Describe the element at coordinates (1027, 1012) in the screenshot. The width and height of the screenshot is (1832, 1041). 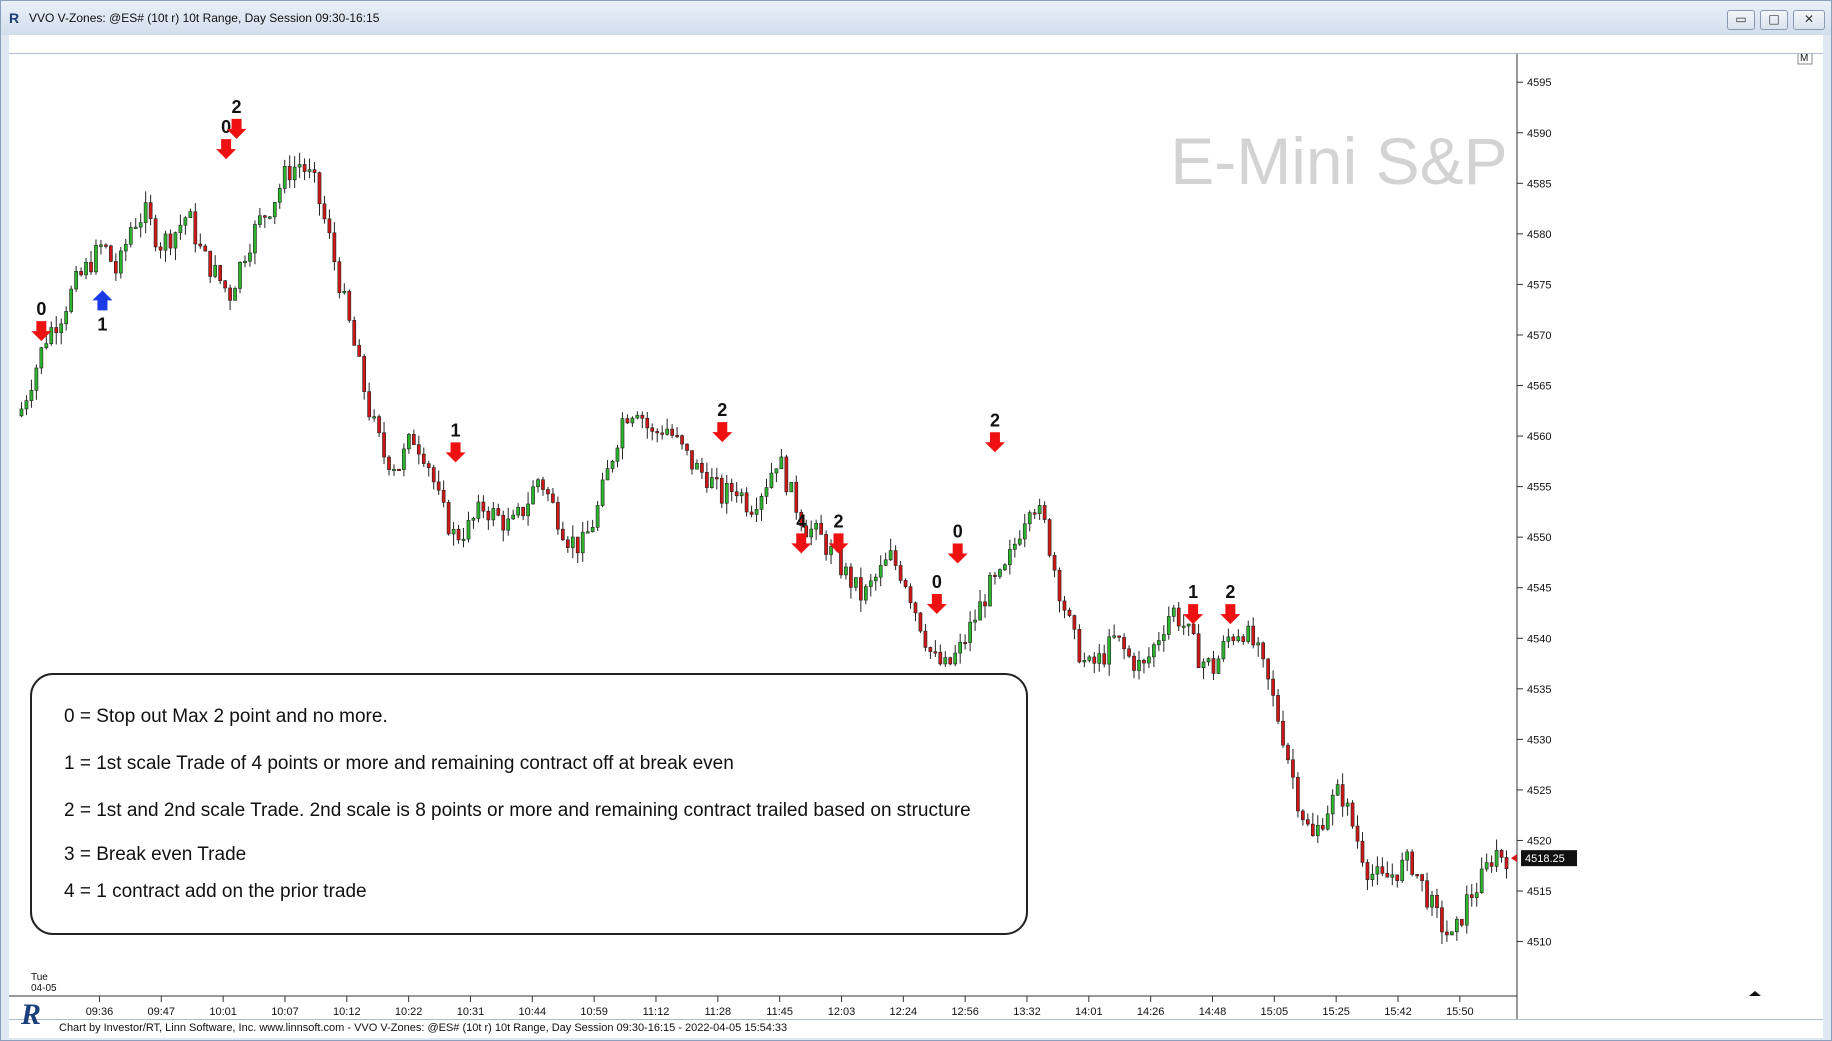
I see `time-tick-label: 13:32` at that location.